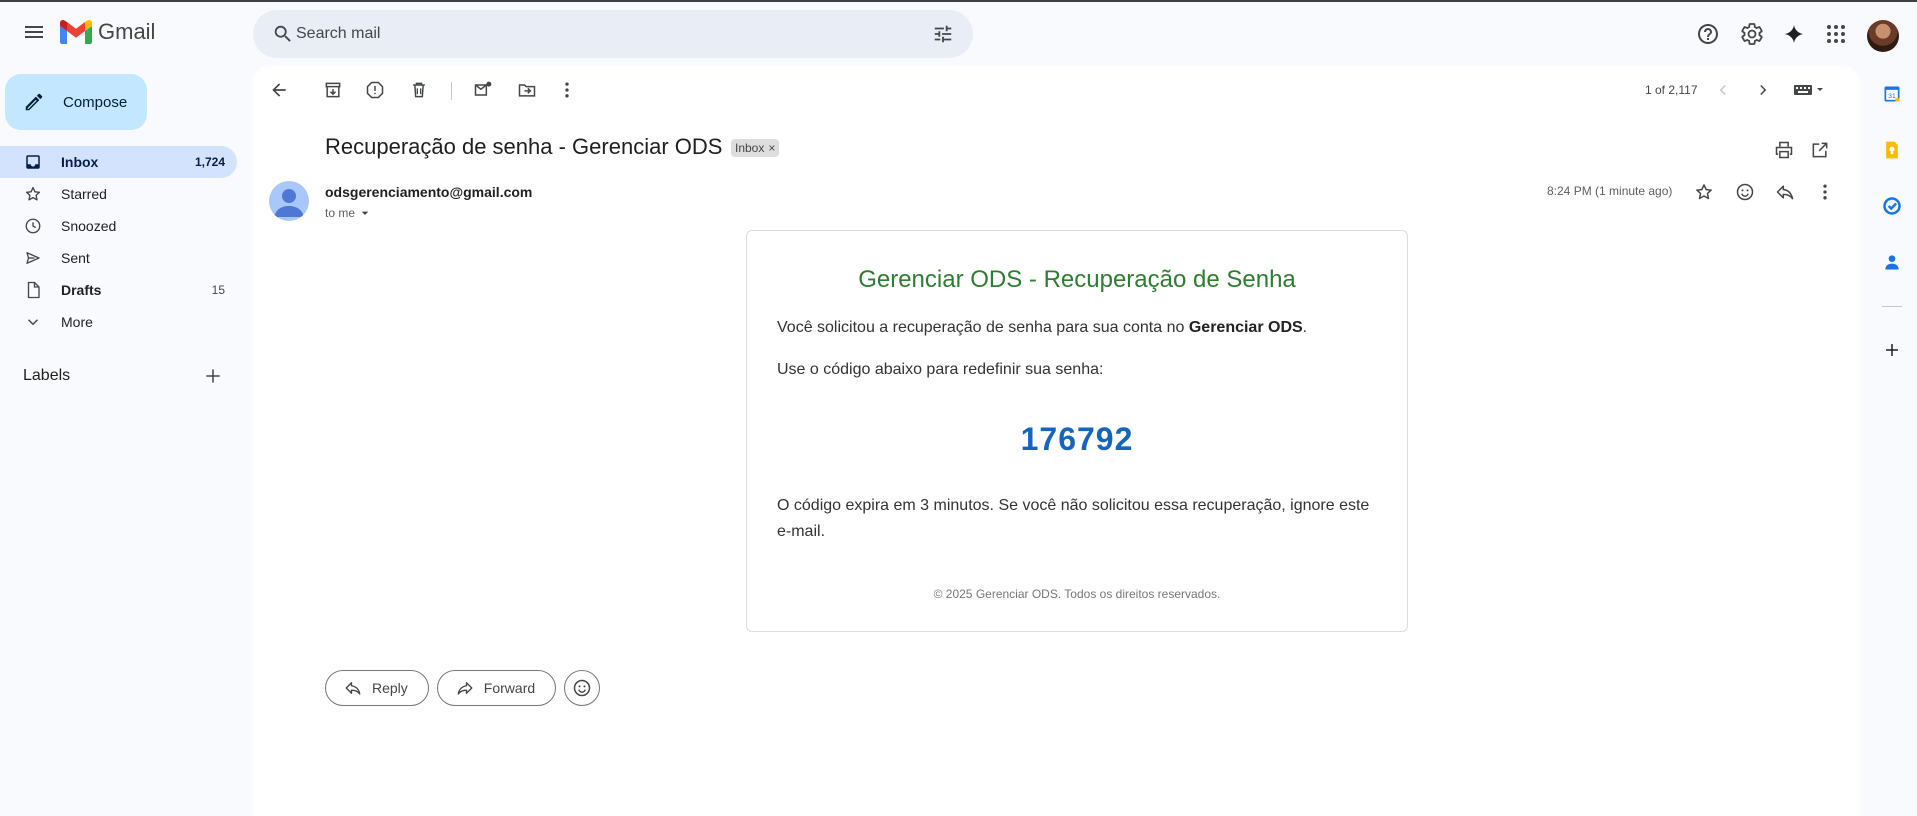 This screenshot has height=816, width=1917. What do you see at coordinates (118, 322) in the screenshot?
I see `sidebar-item-more: More` at bounding box center [118, 322].